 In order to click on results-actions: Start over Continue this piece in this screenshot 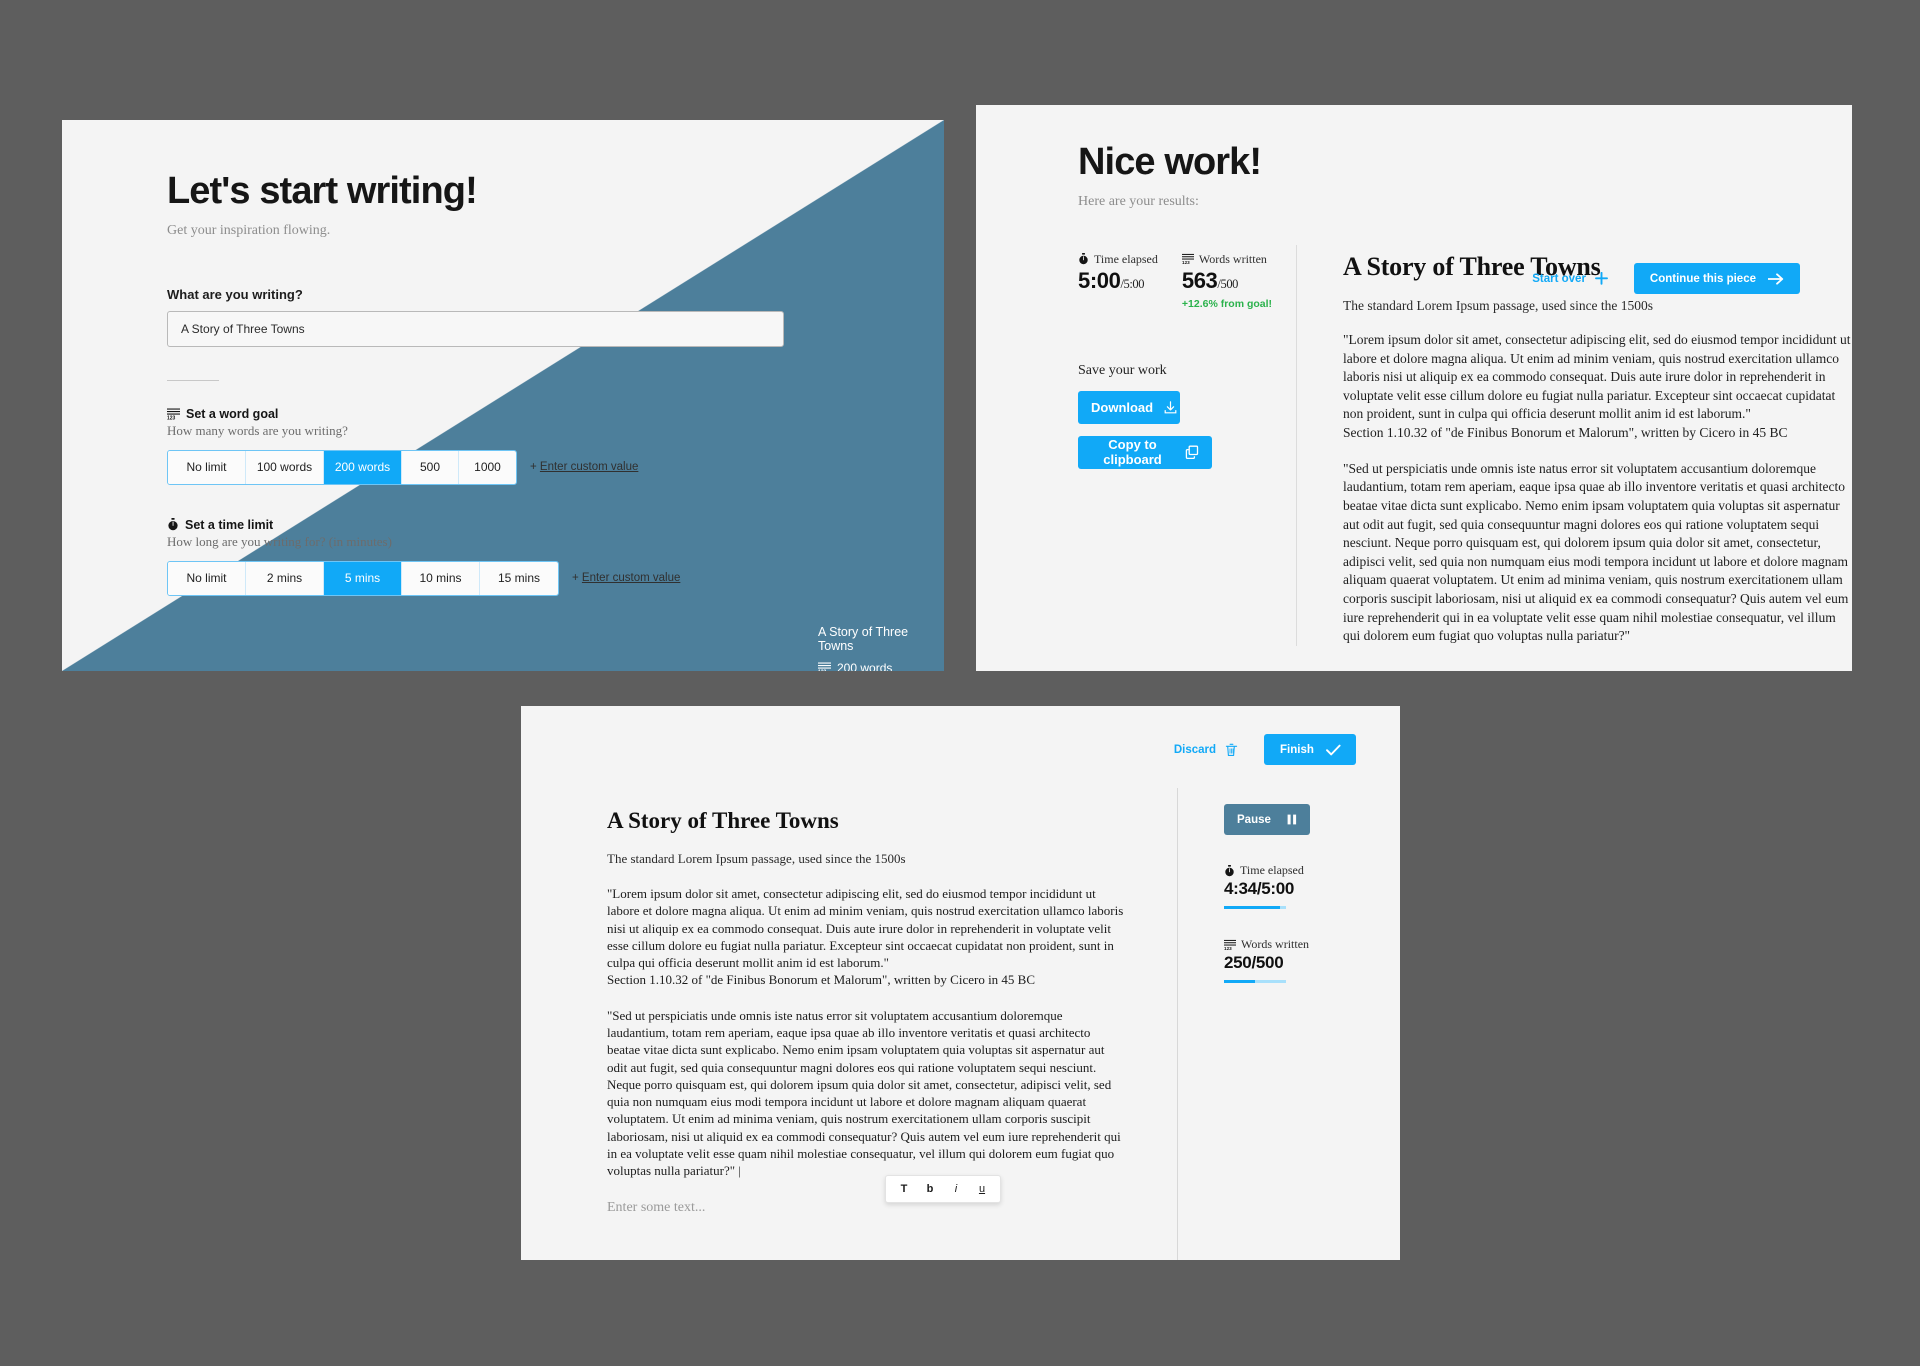, I will do `click(1666, 278)`.